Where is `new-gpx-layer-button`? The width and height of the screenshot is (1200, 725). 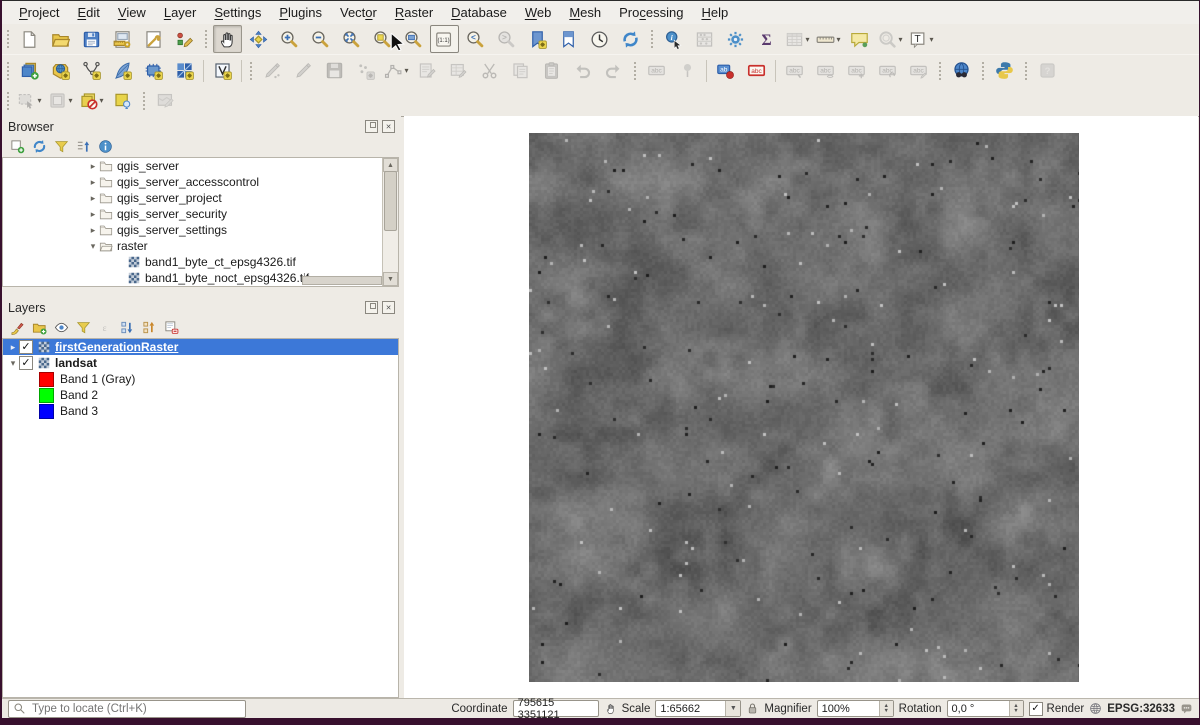
new-gpx-layer-button is located at coordinates (184, 71).